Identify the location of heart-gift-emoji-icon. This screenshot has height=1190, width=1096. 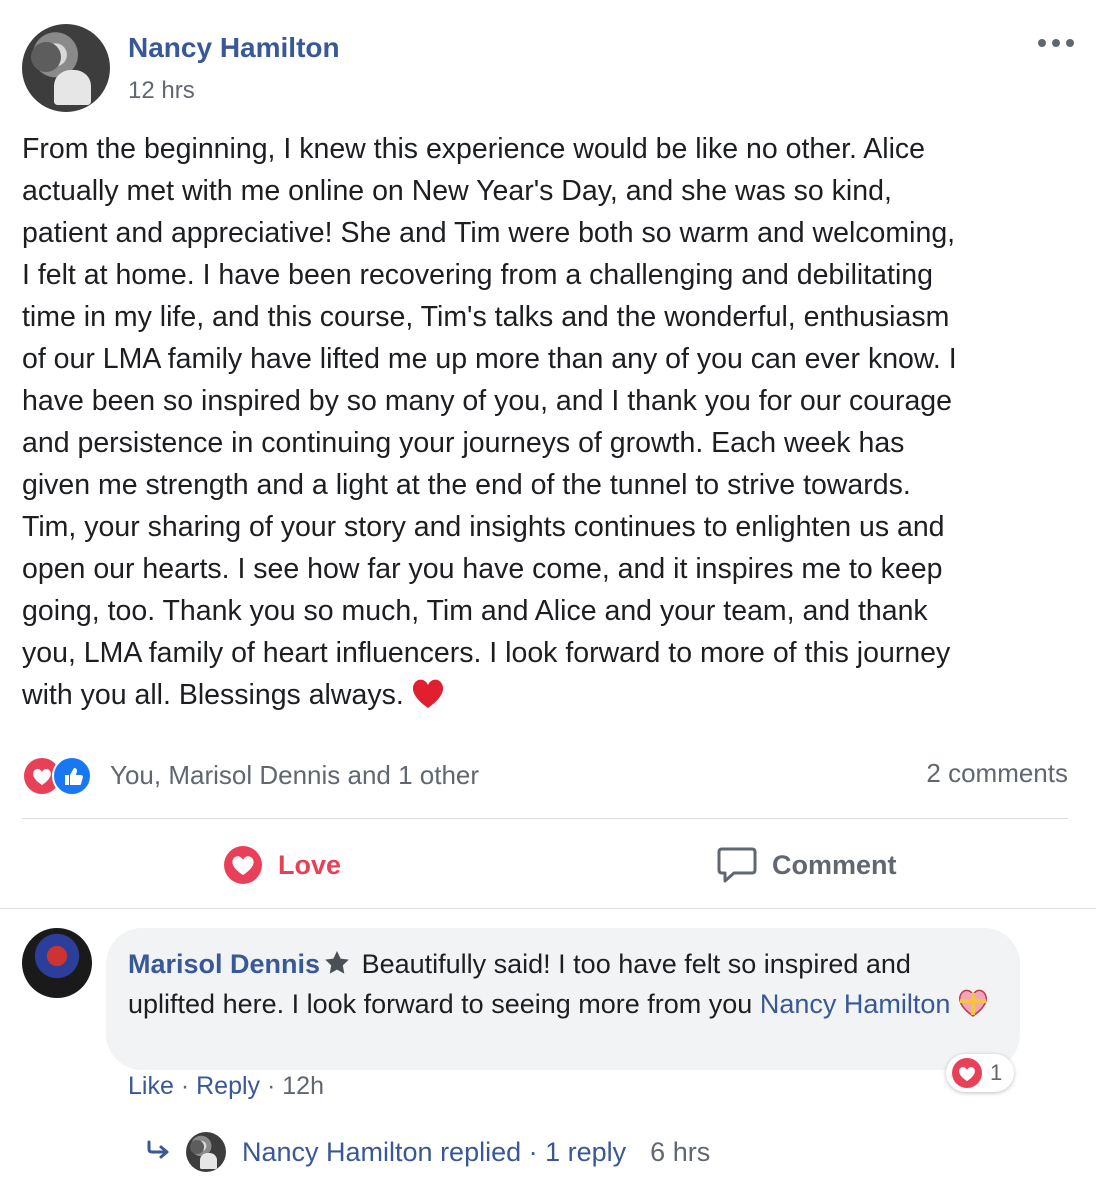
(973, 1007).